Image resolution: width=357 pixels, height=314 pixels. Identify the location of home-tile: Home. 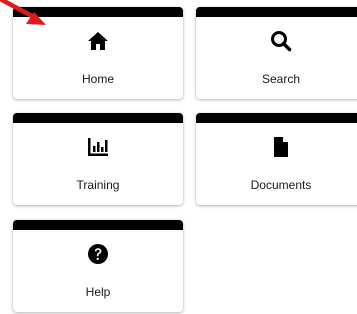
(98, 53).